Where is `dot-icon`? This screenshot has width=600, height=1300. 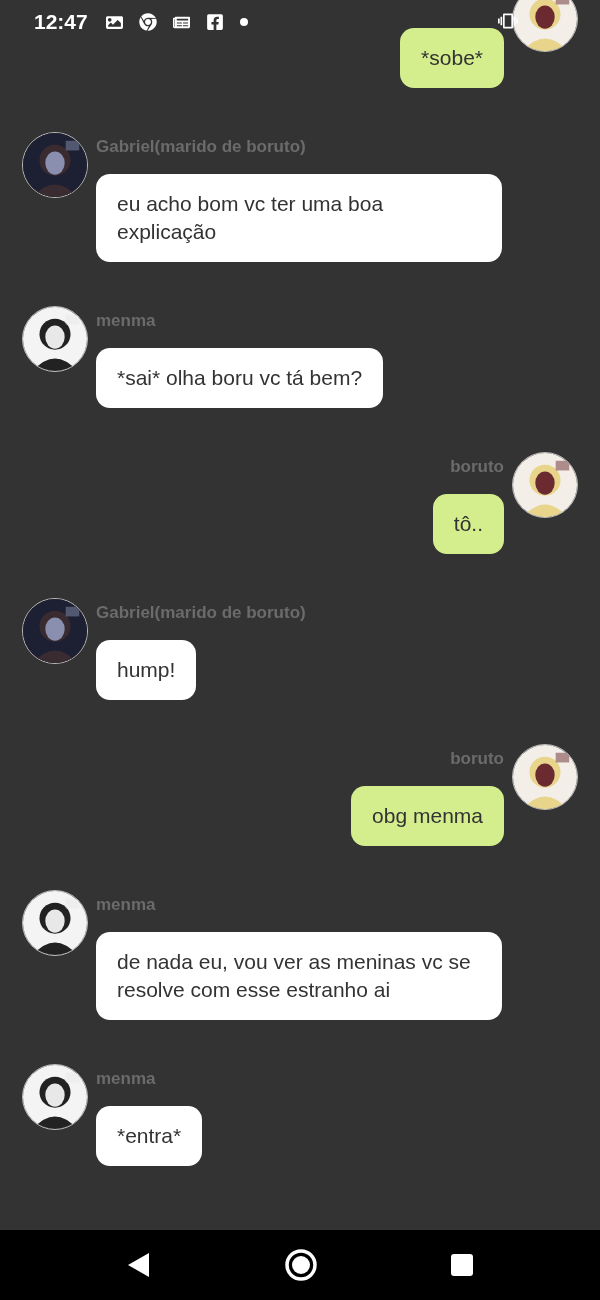
dot-icon is located at coordinates (243, 22).